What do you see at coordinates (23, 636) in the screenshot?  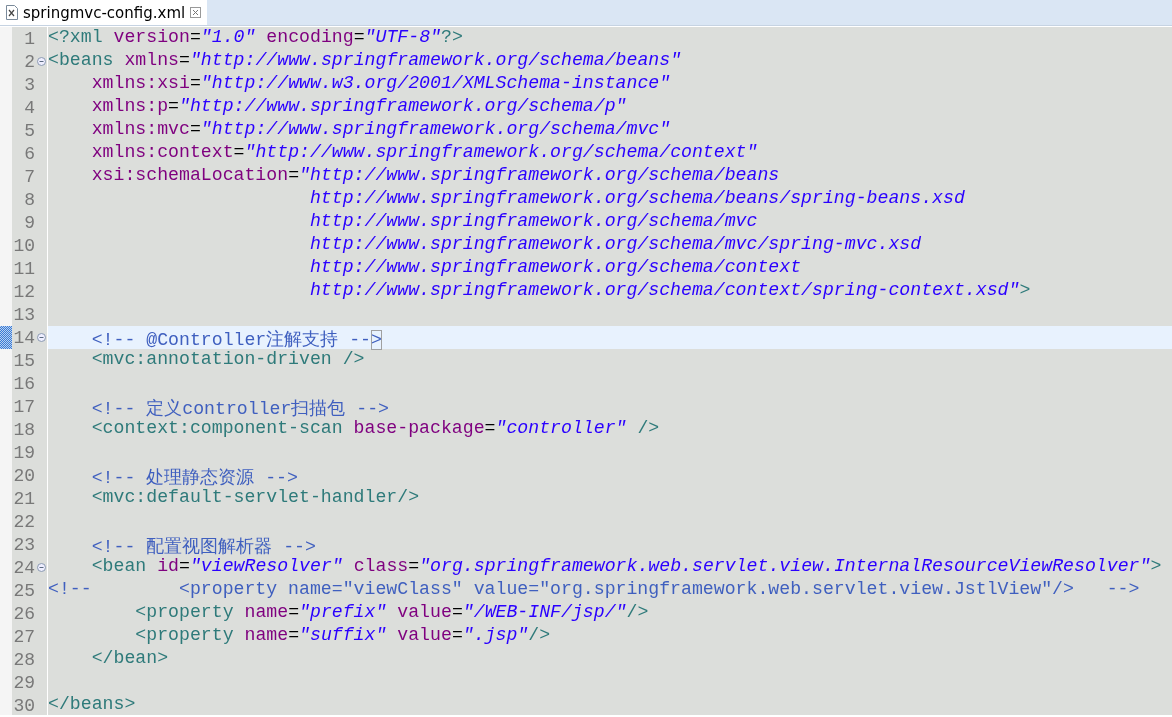 I see `line-number: 27` at bounding box center [23, 636].